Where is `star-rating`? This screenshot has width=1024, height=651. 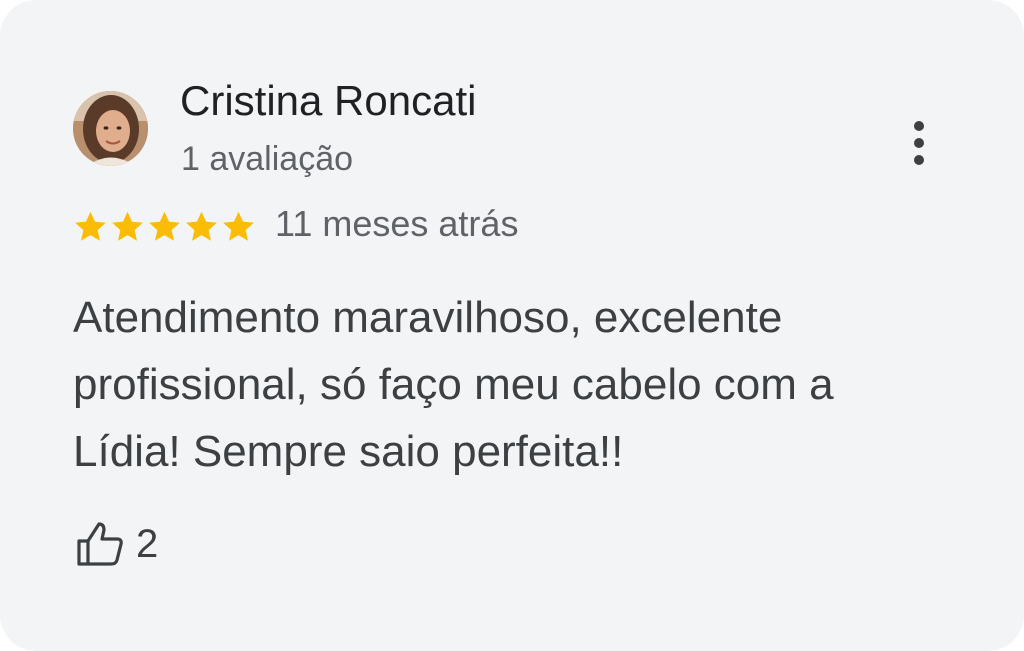 star-rating is located at coordinates (164, 227).